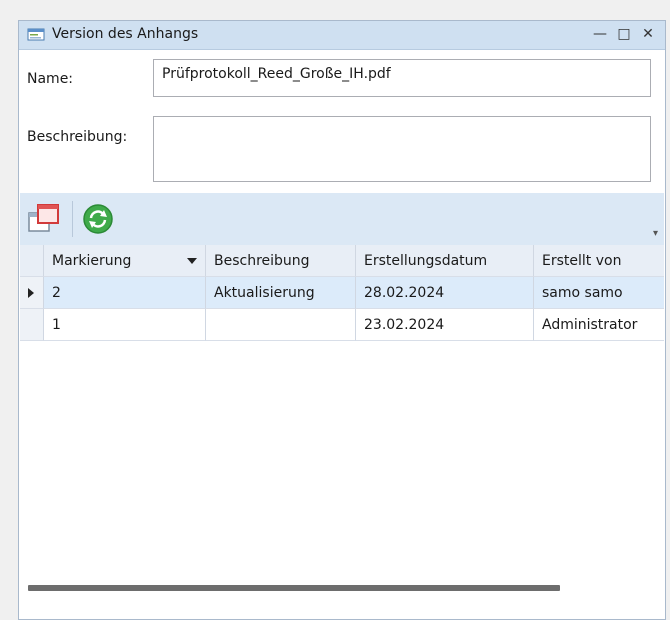 Image resolution: width=670 pixels, height=620 pixels. Describe the element at coordinates (342, 219) in the screenshot. I see `toolbar: ▾` at that location.